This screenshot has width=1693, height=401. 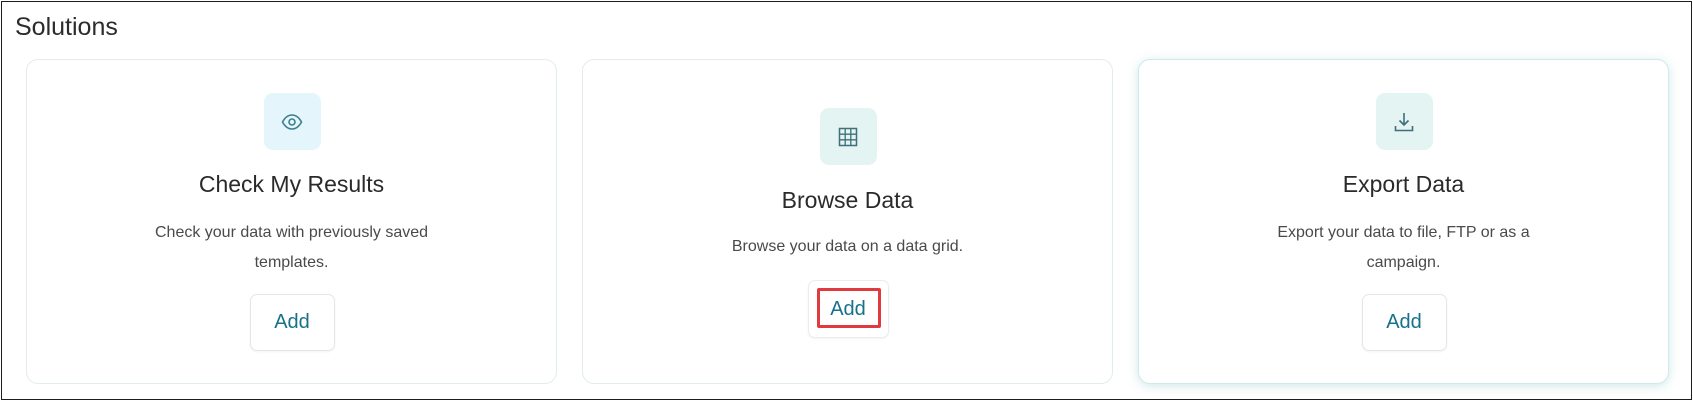 I want to click on download-icon, so click(x=1404, y=121).